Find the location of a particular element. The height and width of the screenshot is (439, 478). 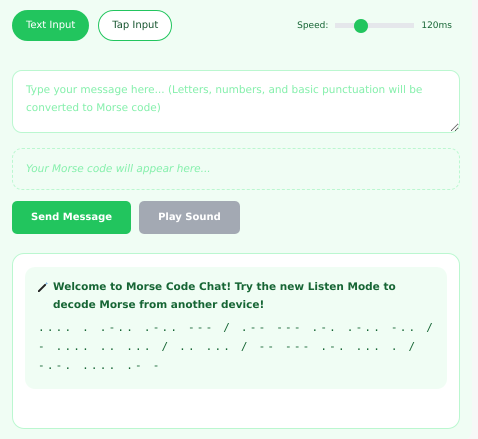

message-text: Welcome to Morse Code Chat! Try the new Listen Mode to decode Morse from another device! is located at coordinates (225, 296).